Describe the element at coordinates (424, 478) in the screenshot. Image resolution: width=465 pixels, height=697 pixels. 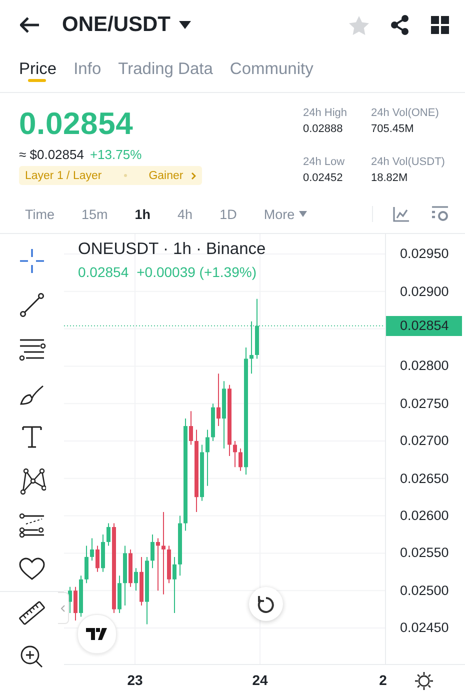
I see `price-tick: 0.02650` at that location.